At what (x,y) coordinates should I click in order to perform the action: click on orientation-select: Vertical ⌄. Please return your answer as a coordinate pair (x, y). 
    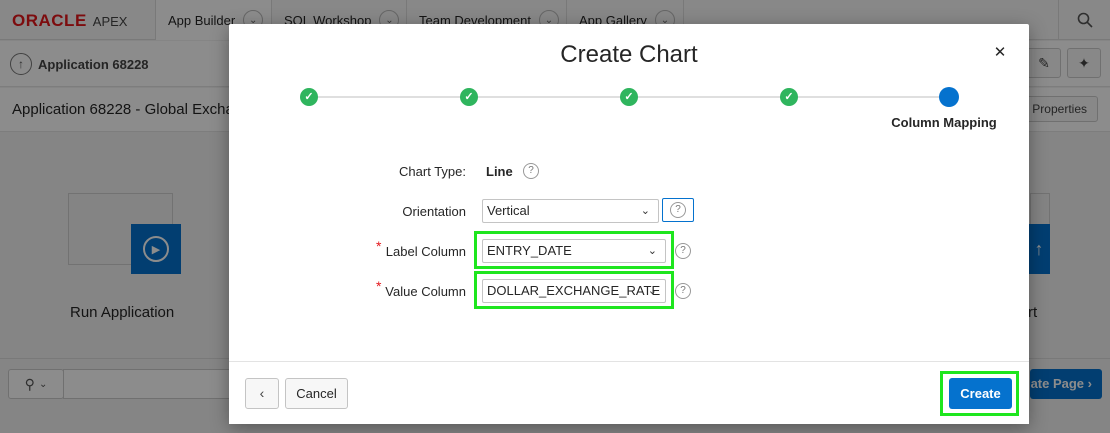
    Looking at the image, I should click on (570, 211).